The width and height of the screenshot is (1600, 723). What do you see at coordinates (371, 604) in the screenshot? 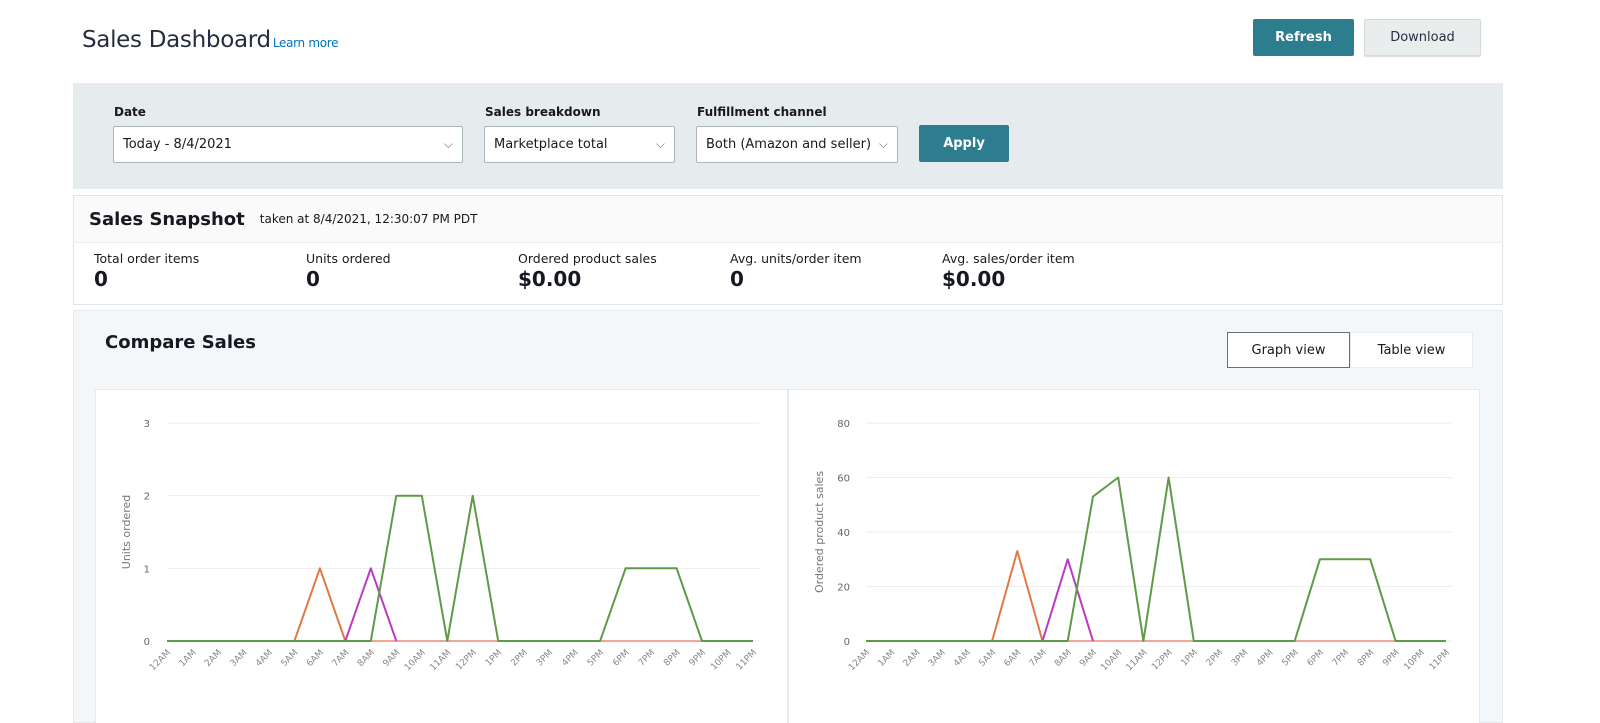
I see `series-line-comparison-purple` at bounding box center [371, 604].